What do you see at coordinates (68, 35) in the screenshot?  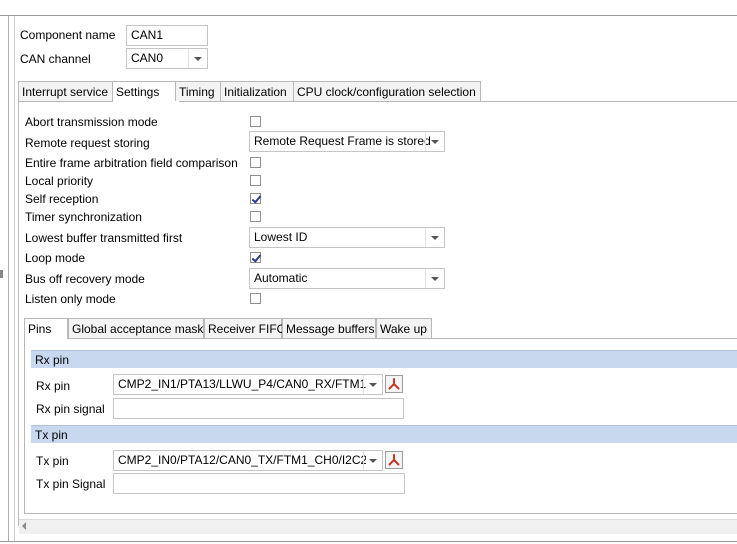 I see `component-name-label: Component name` at bounding box center [68, 35].